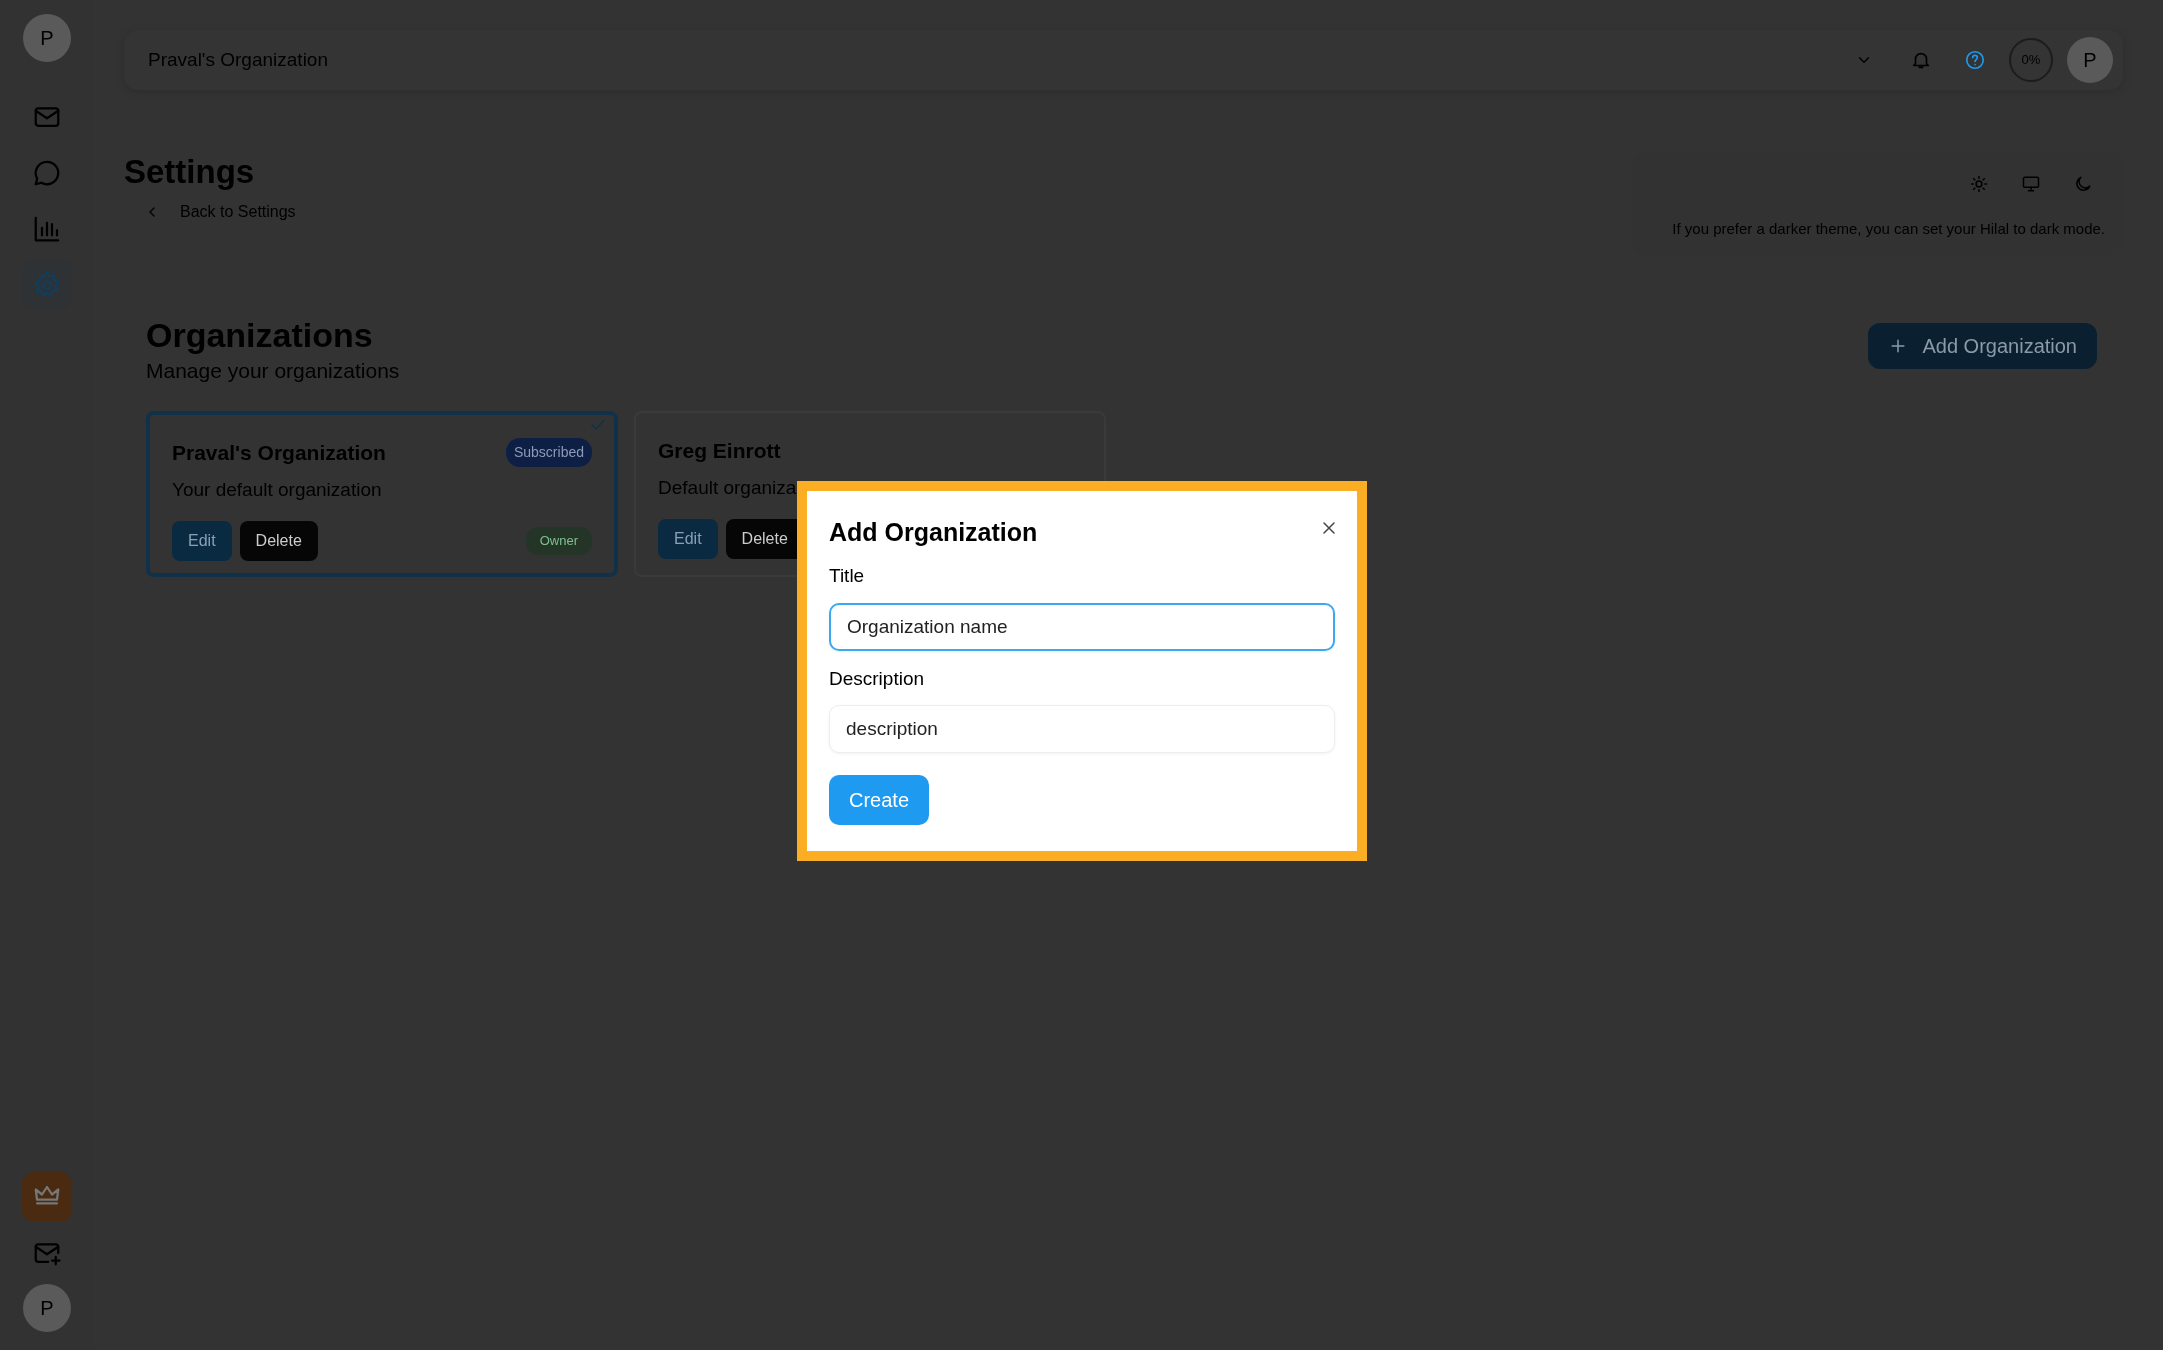 The height and width of the screenshot is (1350, 2163). What do you see at coordinates (877, 678) in the screenshot?
I see `field-label: Description` at bounding box center [877, 678].